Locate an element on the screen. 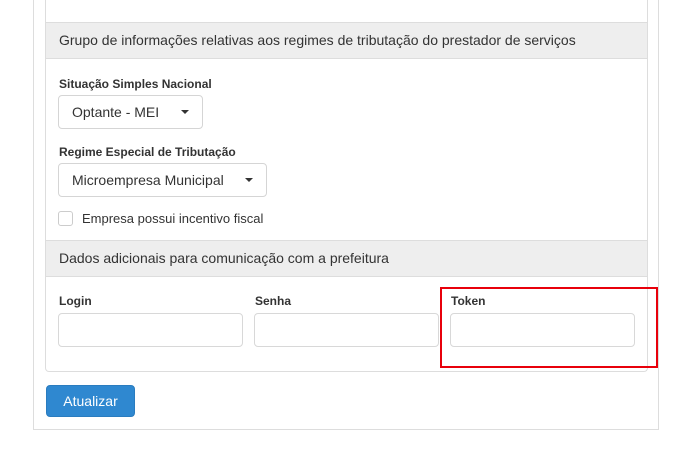 The height and width of the screenshot is (465, 690). simples-nacional-value: Optante - MEI is located at coordinates (116, 112).